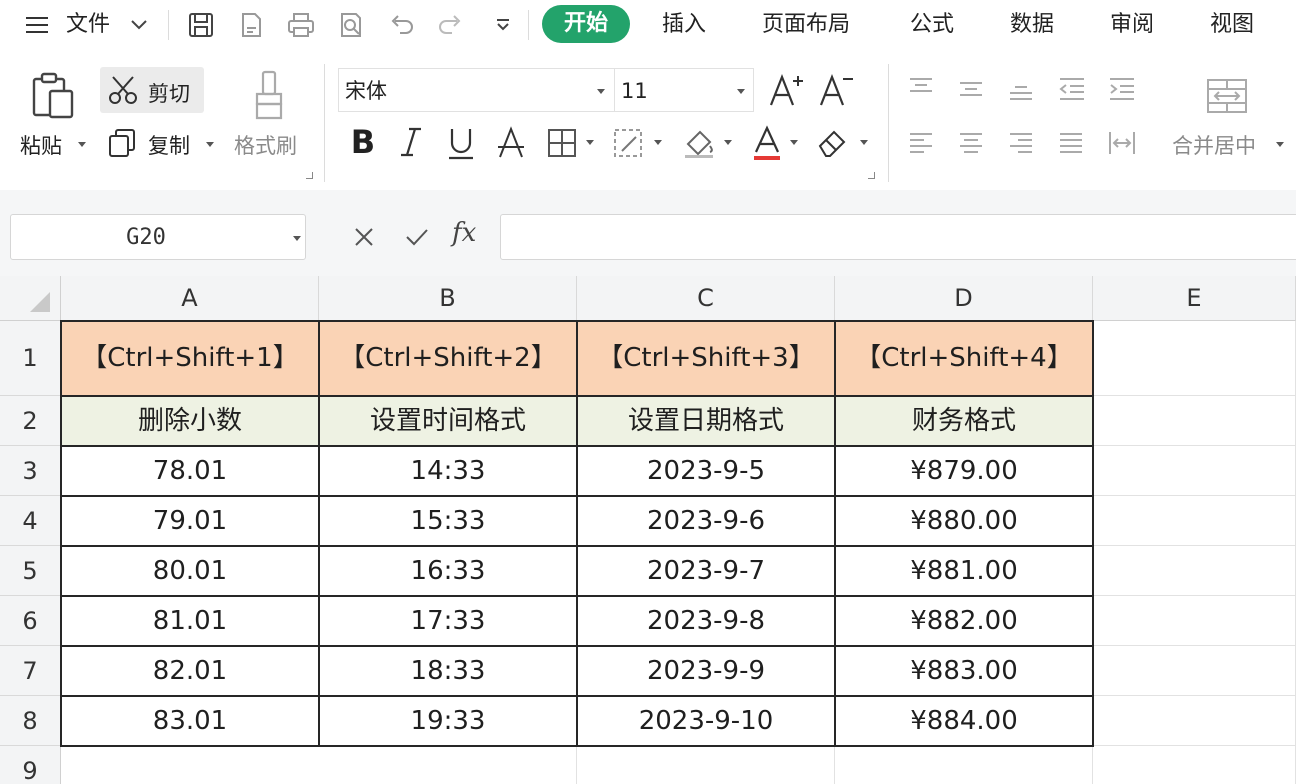  What do you see at coordinates (964, 358) in the screenshot?
I see `cell-d1: 【Ctrl+Shift+4】` at bounding box center [964, 358].